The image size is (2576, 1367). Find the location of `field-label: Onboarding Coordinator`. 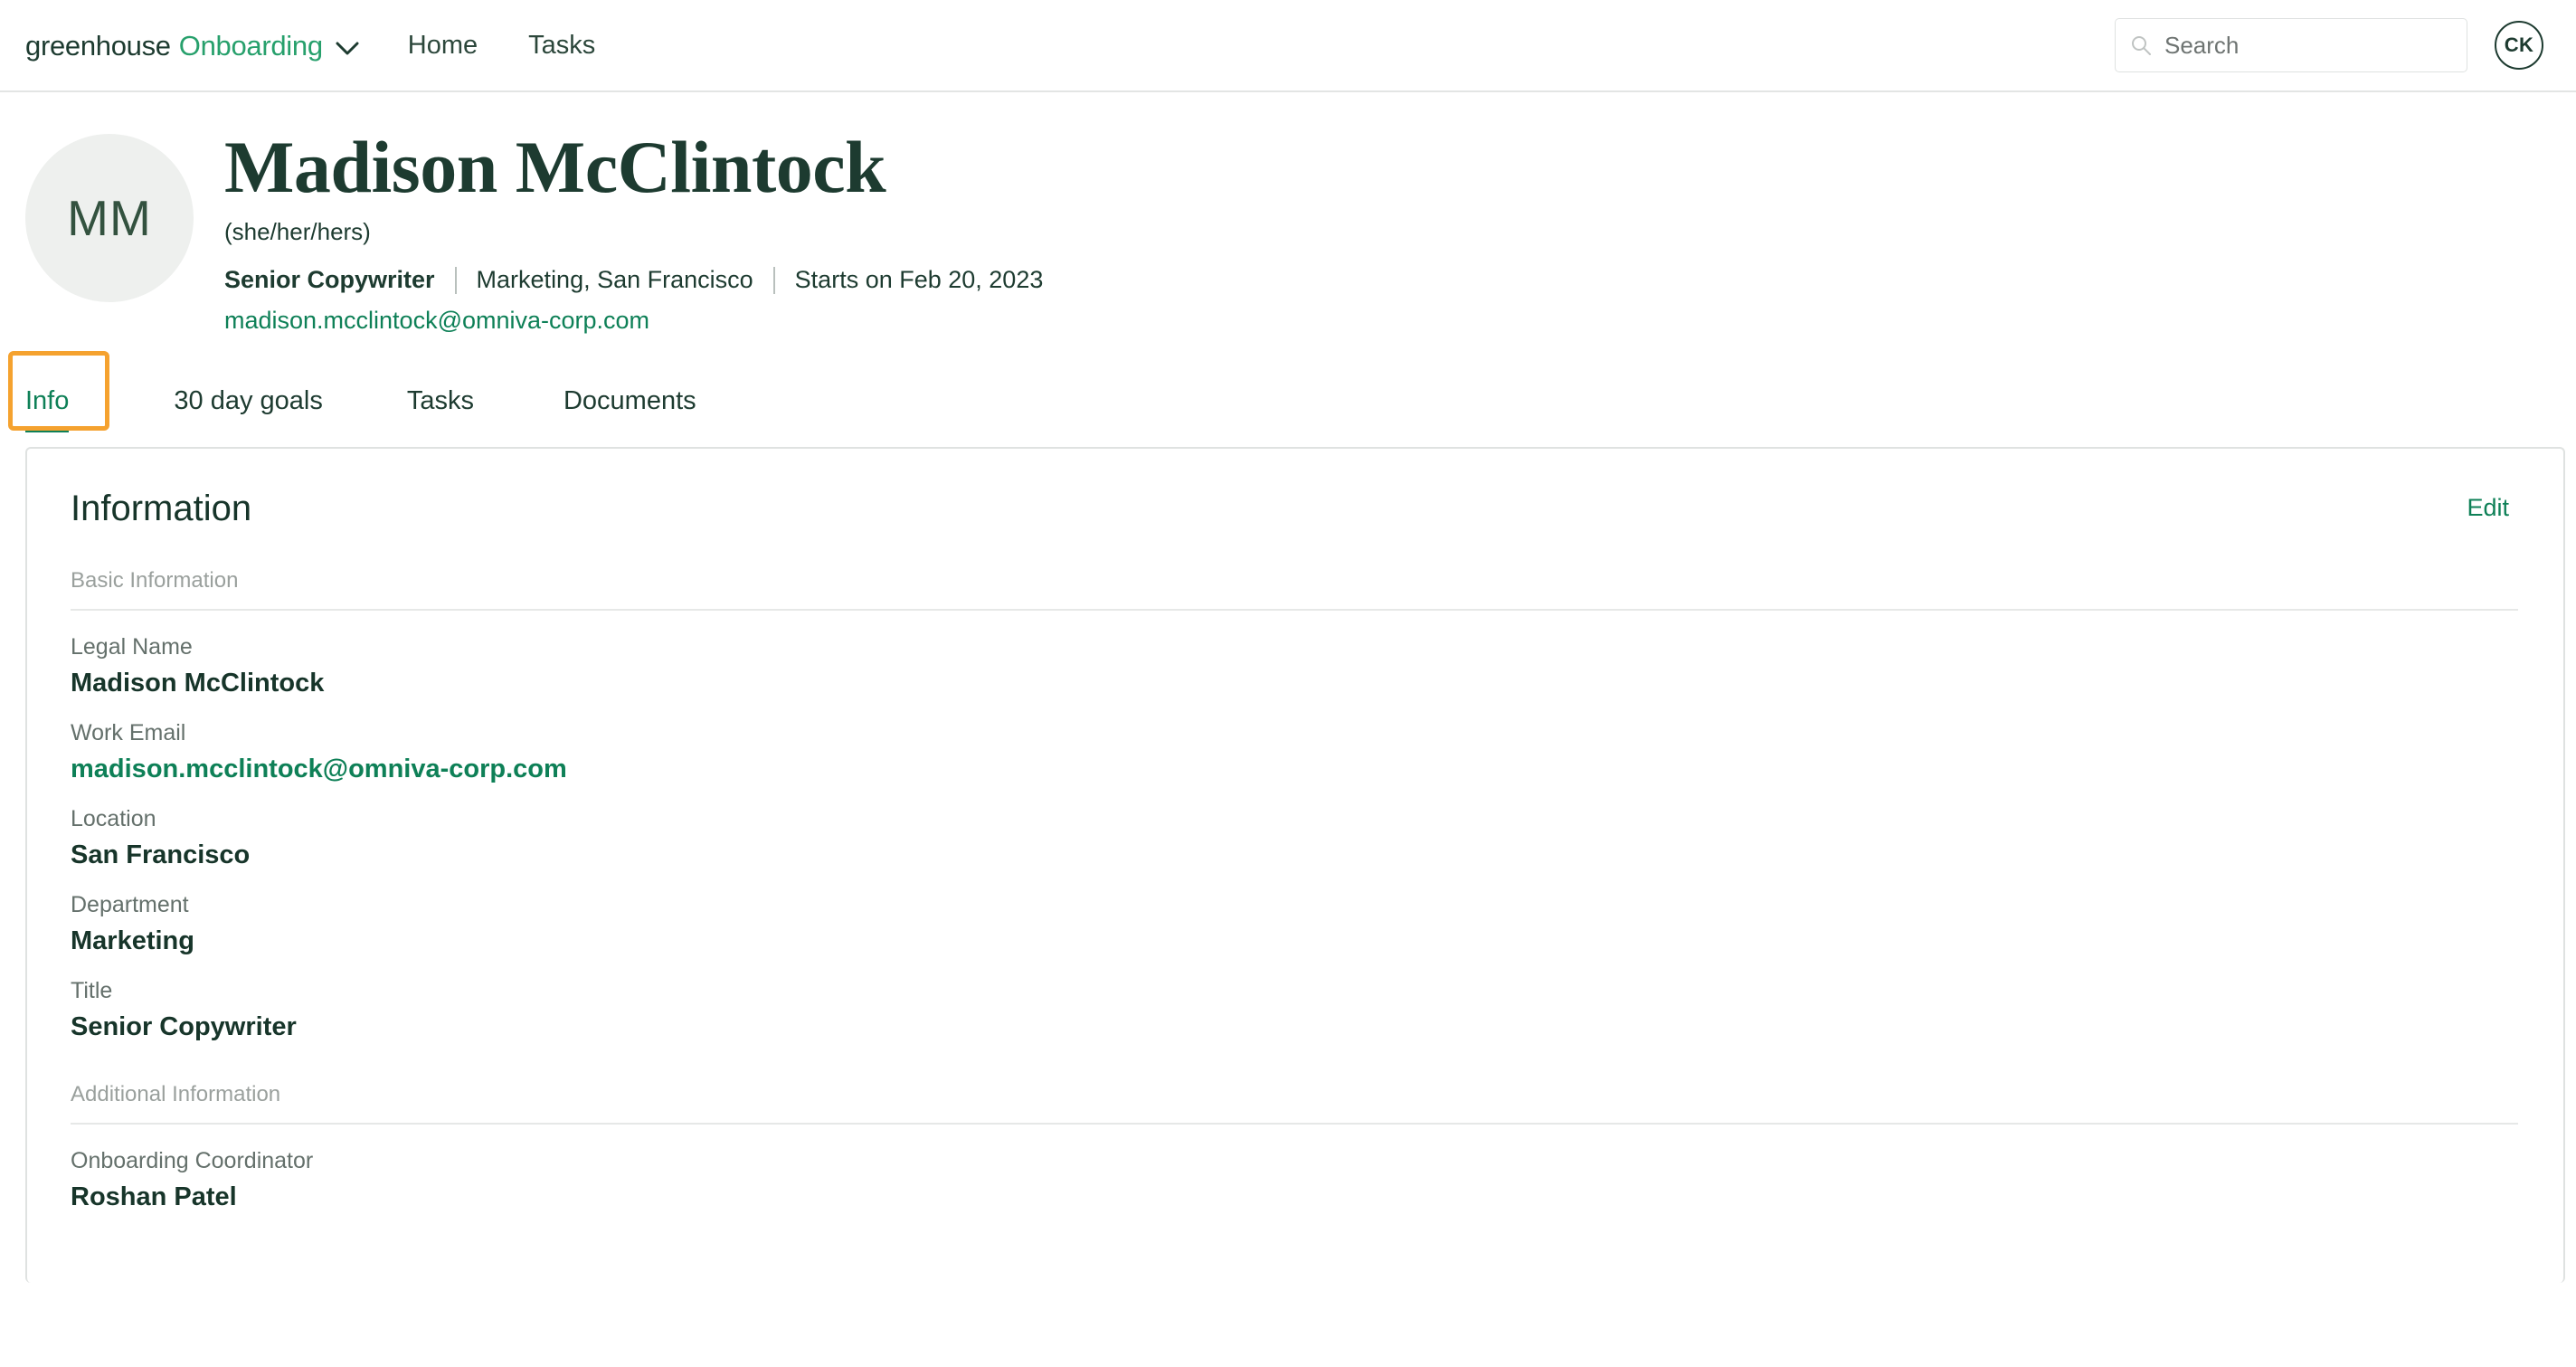

field-label: Onboarding Coordinator is located at coordinates (192, 1160).